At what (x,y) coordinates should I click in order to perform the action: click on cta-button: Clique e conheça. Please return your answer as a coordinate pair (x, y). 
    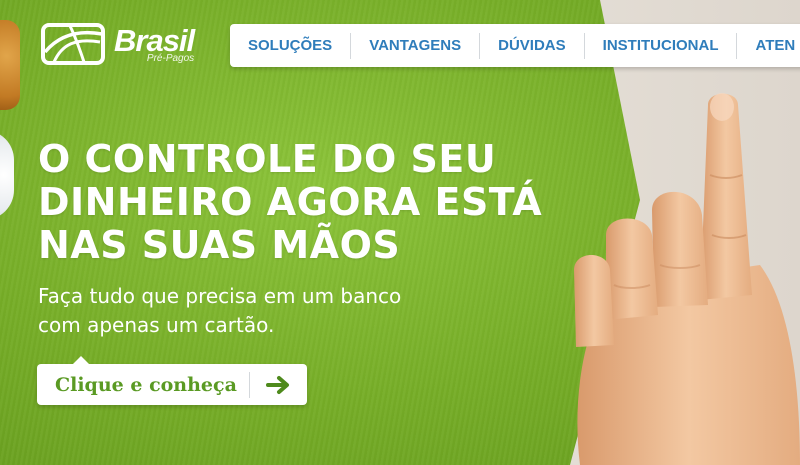
    Looking at the image, I should click on (172, 380).